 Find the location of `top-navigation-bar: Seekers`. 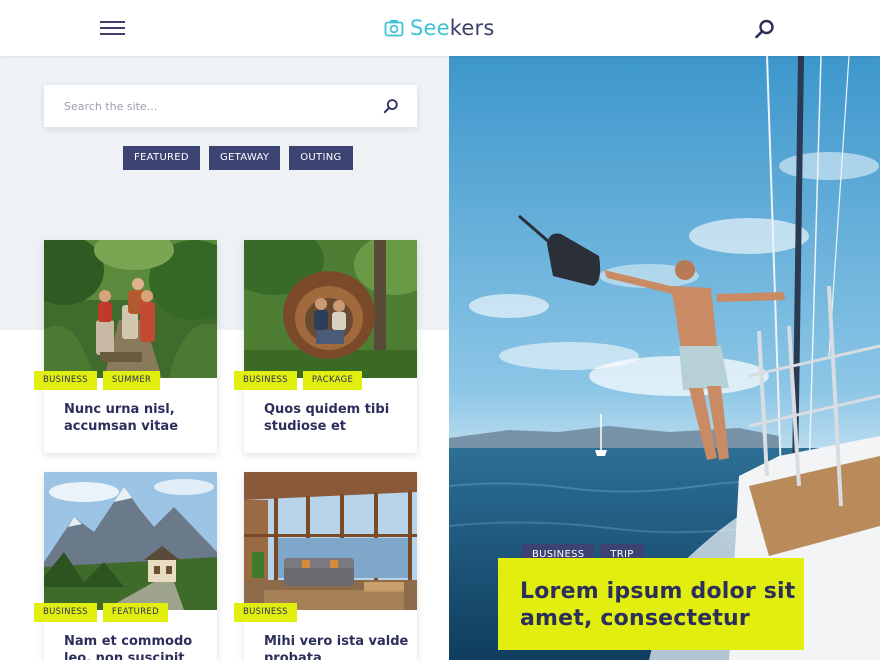

top-navigation-bar: Seekers is located at coordinates (440, 28).